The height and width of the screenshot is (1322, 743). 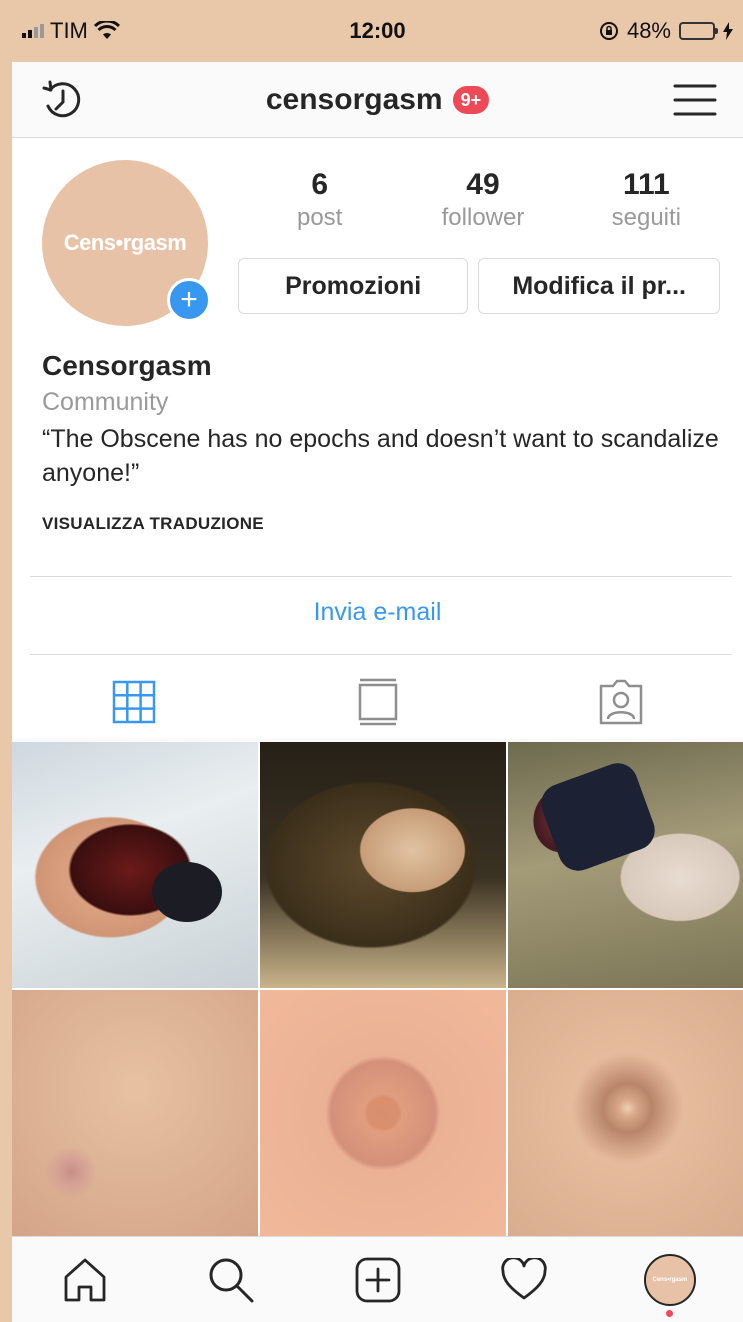 What do you see at coordinates (377, 31) in the screenshot?
I see `status-bar: TIM 12:00 48%` at bounding box center [377, 31].